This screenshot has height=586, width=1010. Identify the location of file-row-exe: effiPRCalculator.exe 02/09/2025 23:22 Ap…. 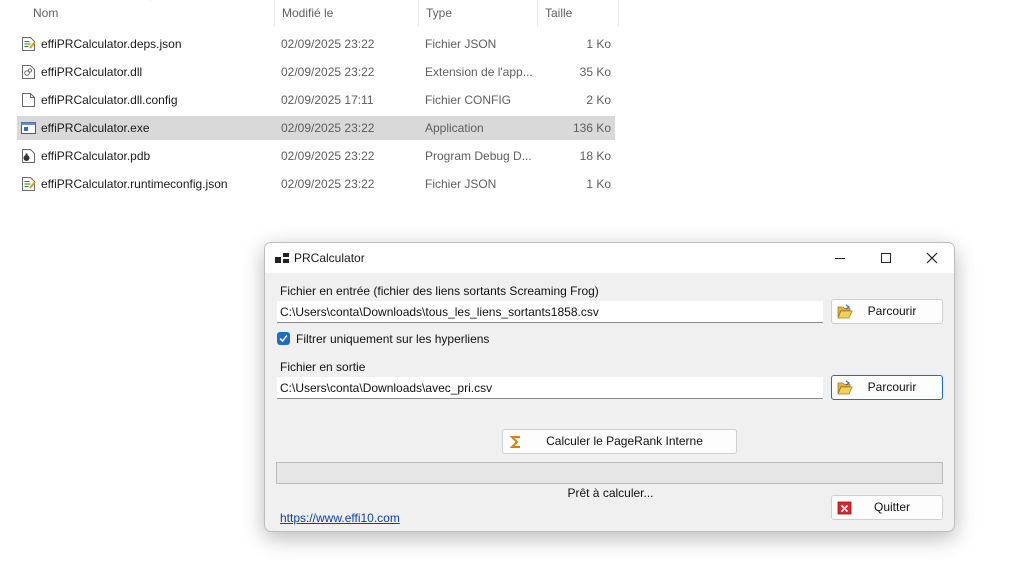
(316, 128).